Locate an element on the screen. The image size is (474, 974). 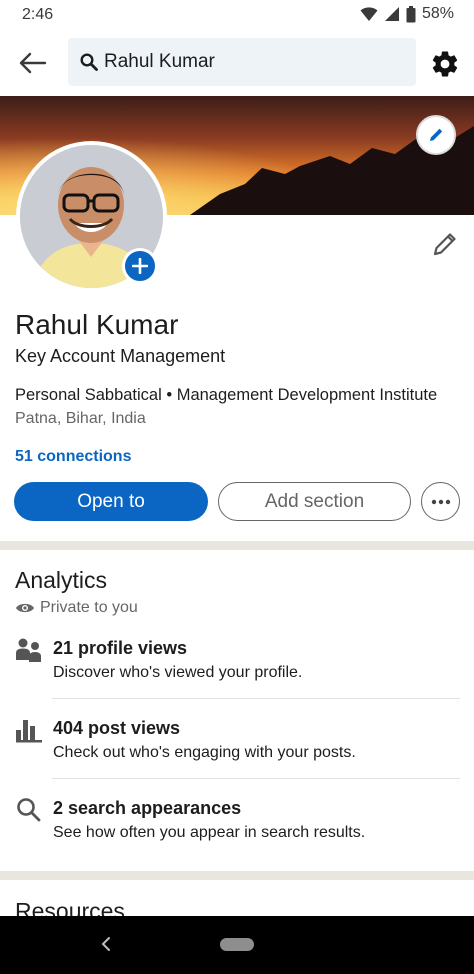
analytics-privacy: Private to you is located at coordinates (76, 608).